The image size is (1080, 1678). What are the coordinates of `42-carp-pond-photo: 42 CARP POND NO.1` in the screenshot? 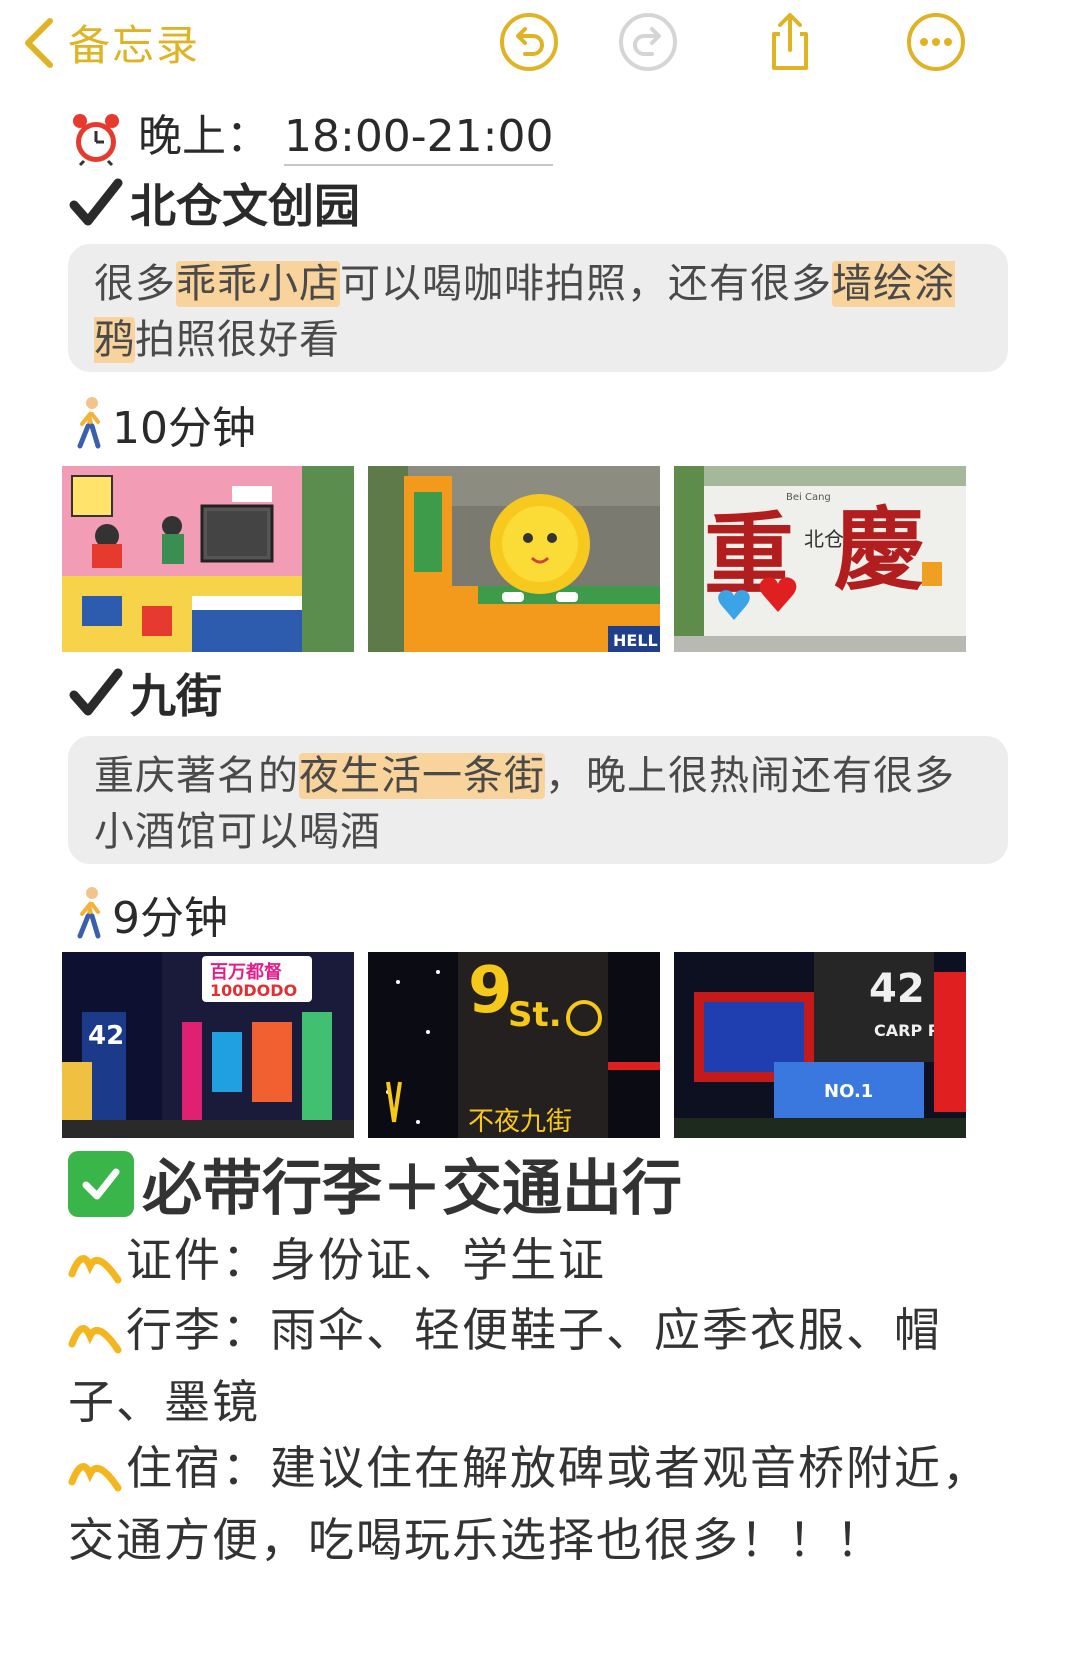 It's located at (820, 1045).